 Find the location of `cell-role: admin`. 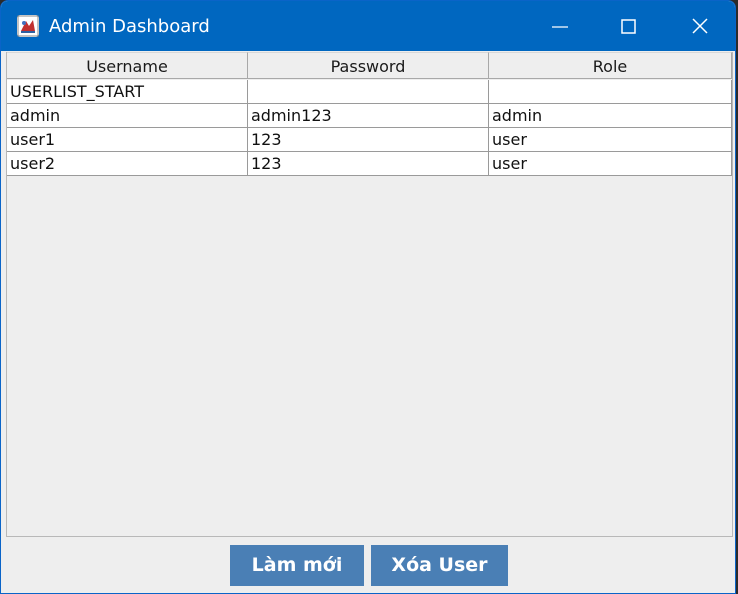

cell-role: admin is located at coordinates (610, 116).